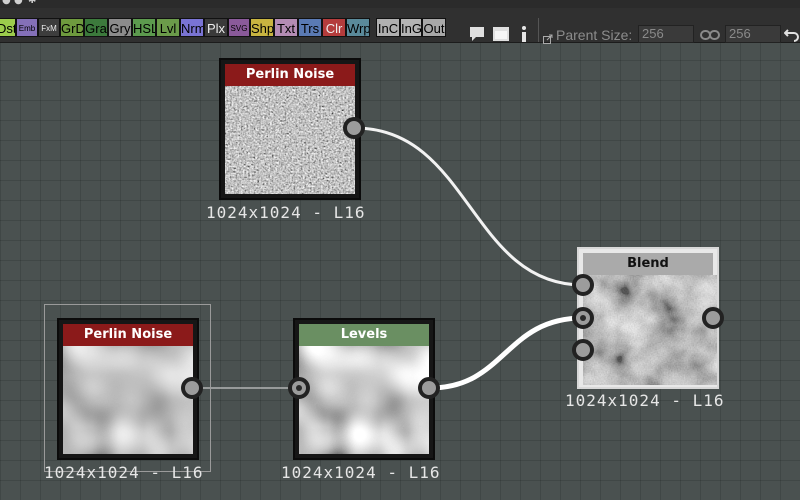 Image resolution: width=800 pixels, height=500 pixels. I want to click on node-levels: Levels, so click(364, 389).